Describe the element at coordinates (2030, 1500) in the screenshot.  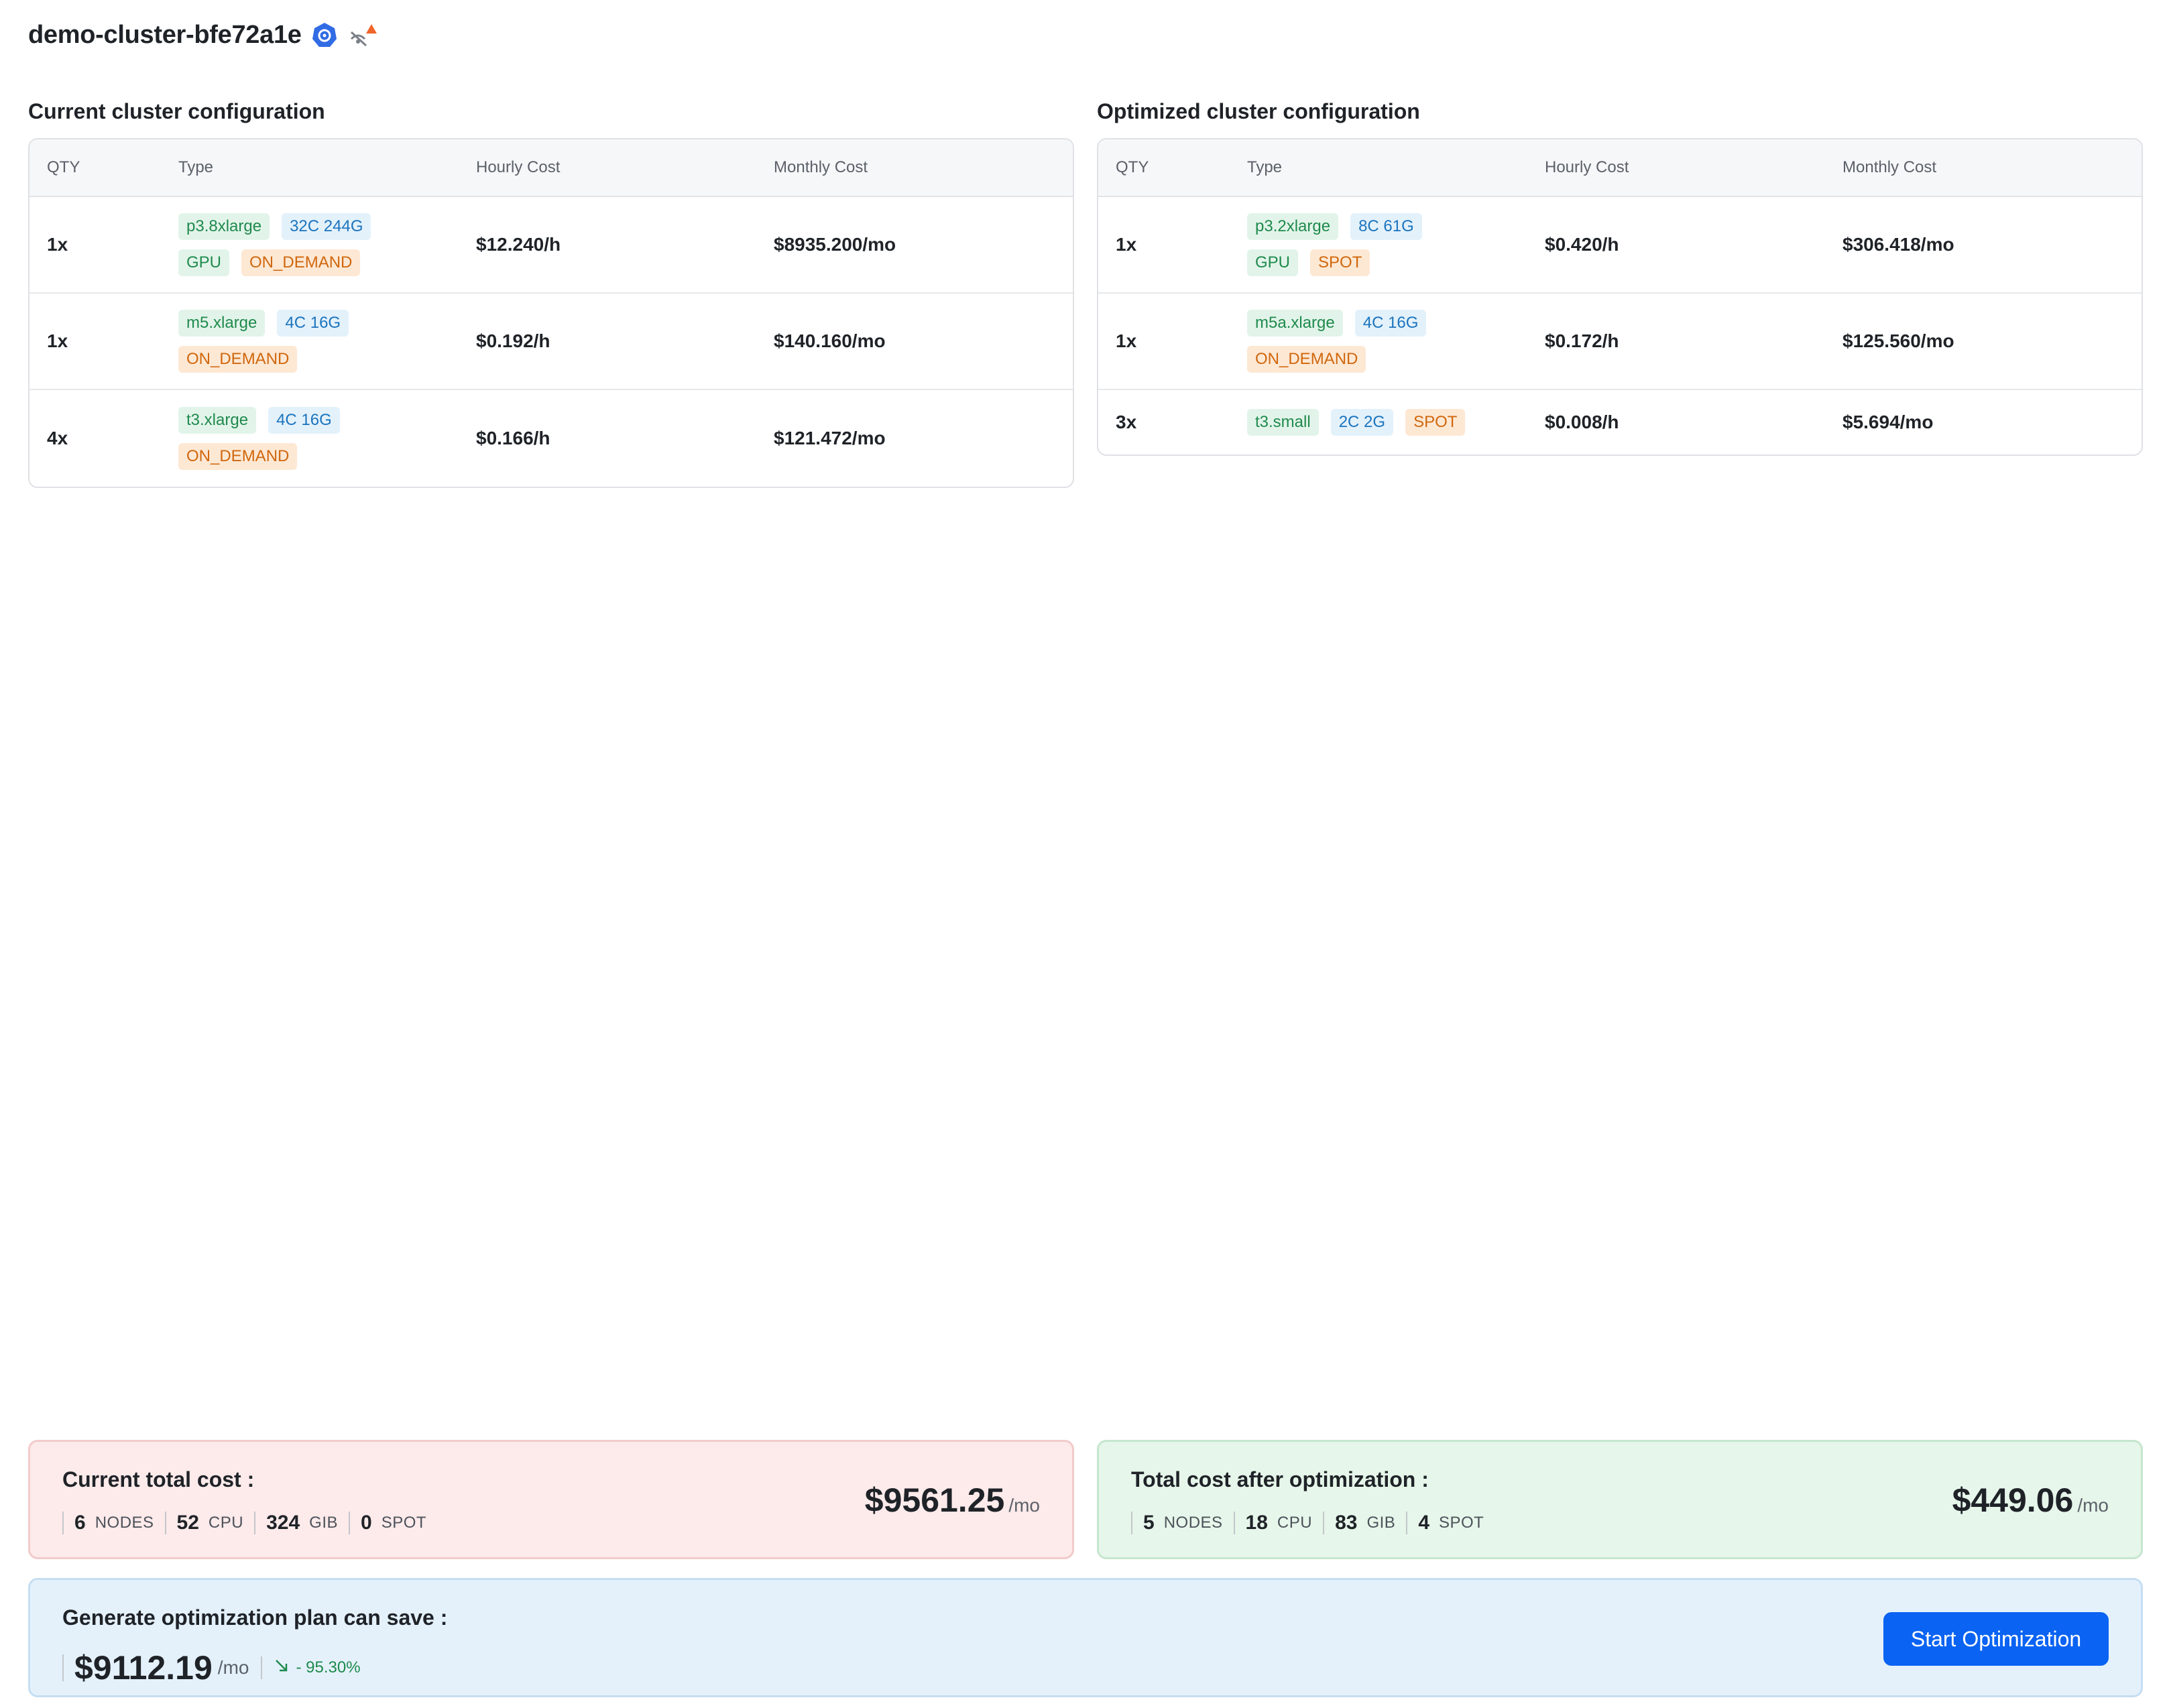
I see `optimized-total-amount: $449.06 /mo` at that location.